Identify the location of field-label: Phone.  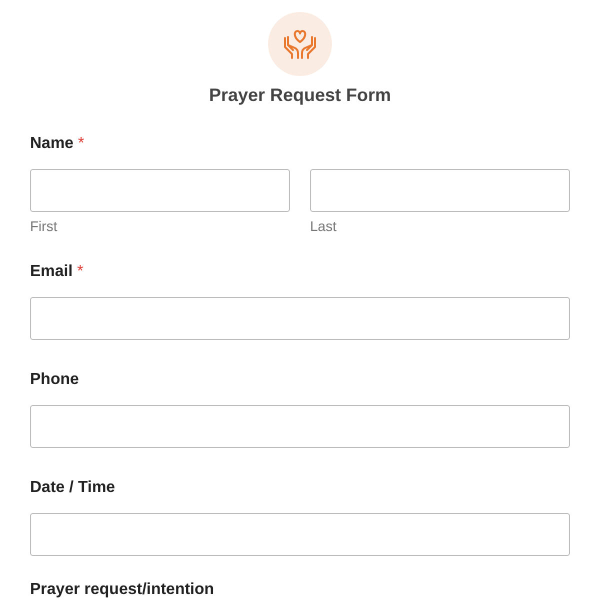
(54, 379).